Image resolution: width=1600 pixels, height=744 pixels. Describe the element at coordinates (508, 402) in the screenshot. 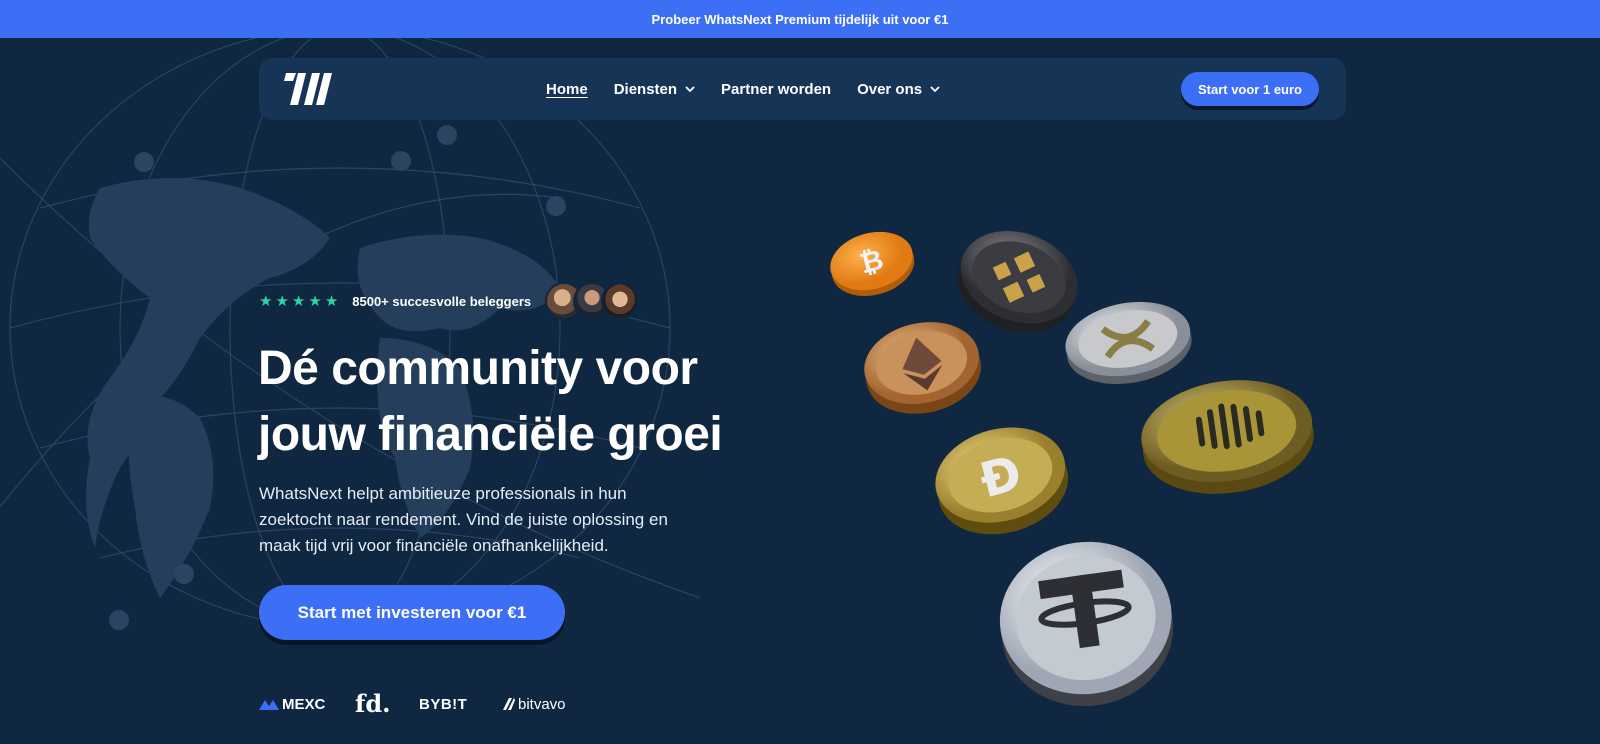

I see `hero-headline: Dé community voor jouw financiële groei` at that location.